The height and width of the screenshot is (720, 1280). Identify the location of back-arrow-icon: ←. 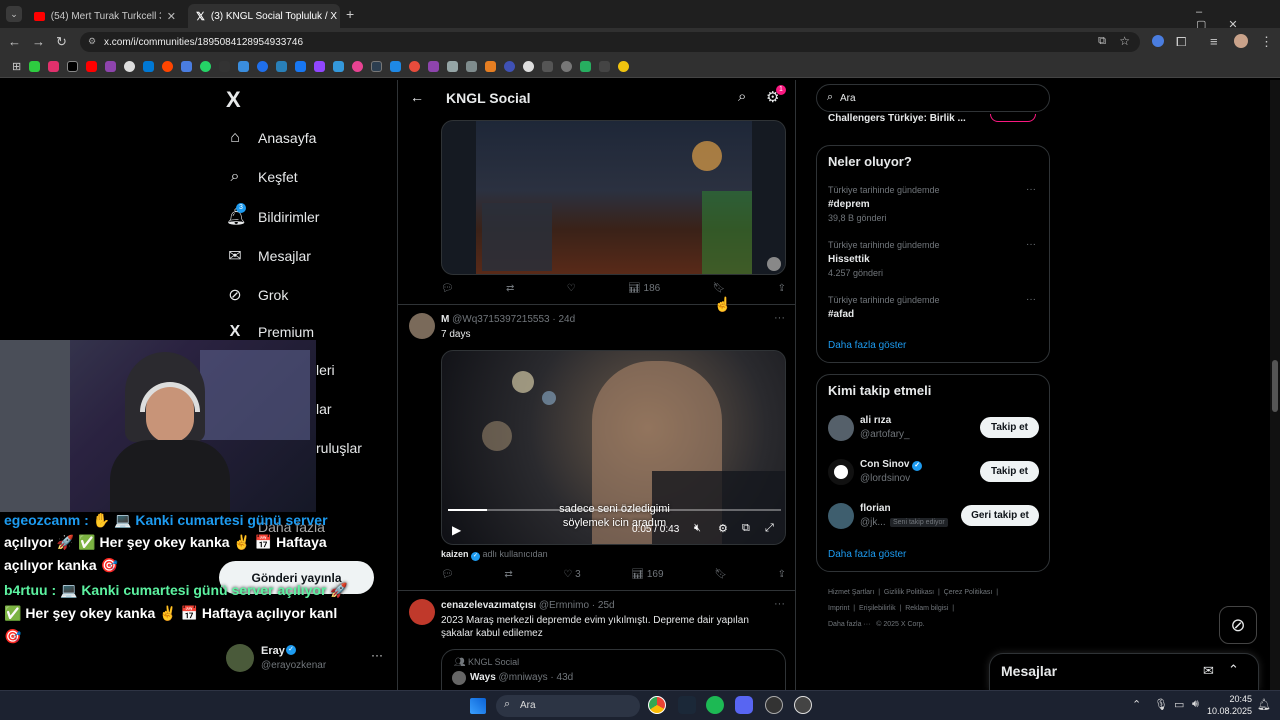
(417, 97).